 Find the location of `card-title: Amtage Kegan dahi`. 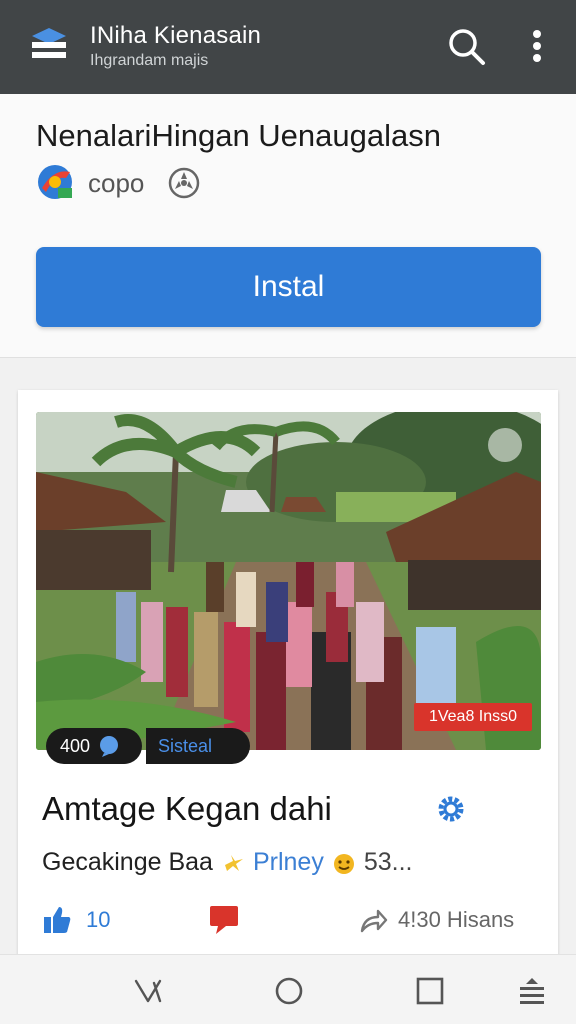

card-title: Amtage Kegan dahi is located at coordinates (187, 809).